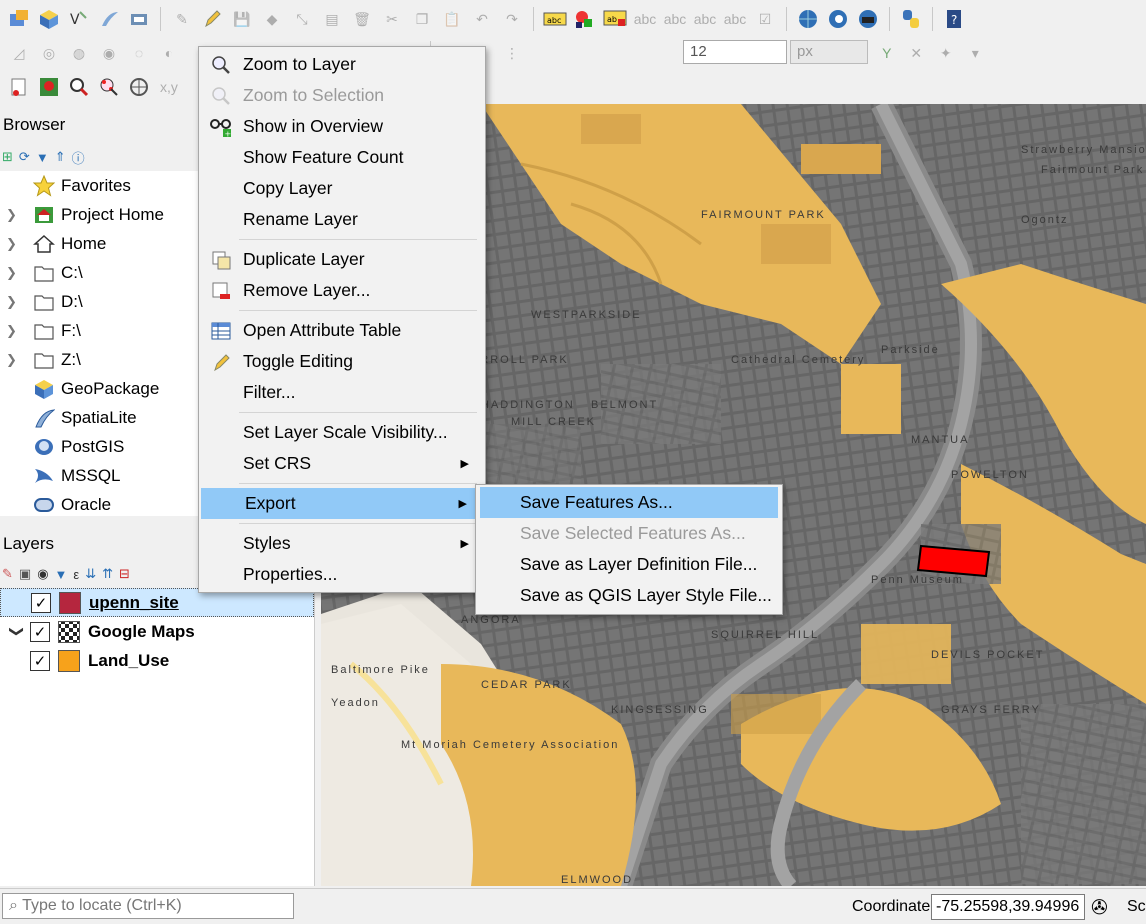 The width and height of the screenshot is (1146, 924). What do you see at coordinates (79, 53) in the screenshot?
I see `add-part-icon: ◍` at bounding box center [79, 53].